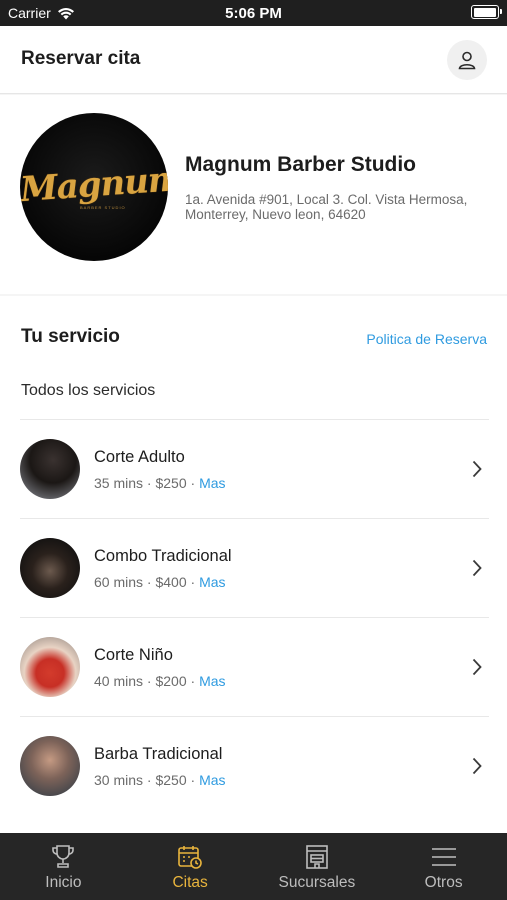 This screenshot has width=507, height=900. I want to click on tab-sucursales: Sucursales, so click(317, 866).